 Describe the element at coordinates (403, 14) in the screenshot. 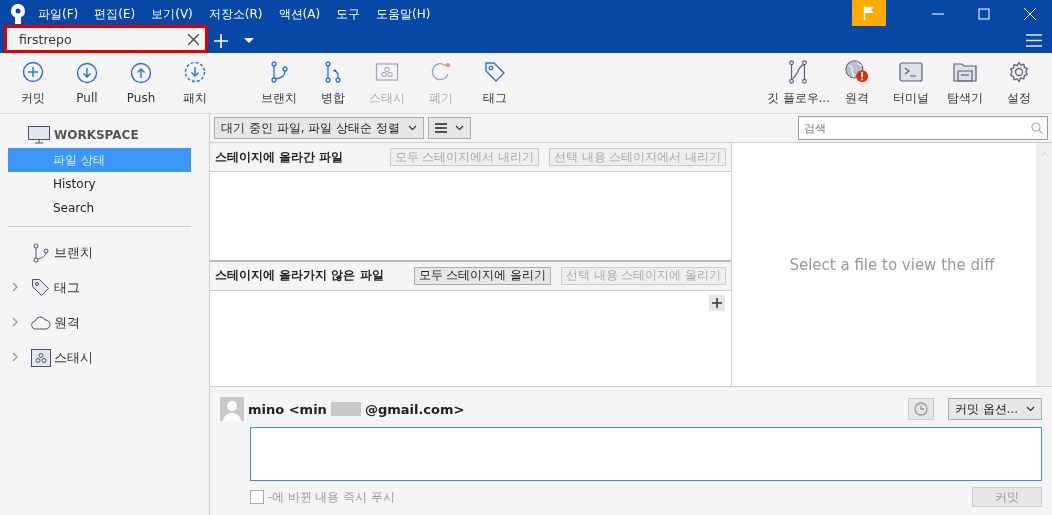

I see `menu-item: 도움말(H)` at that location.